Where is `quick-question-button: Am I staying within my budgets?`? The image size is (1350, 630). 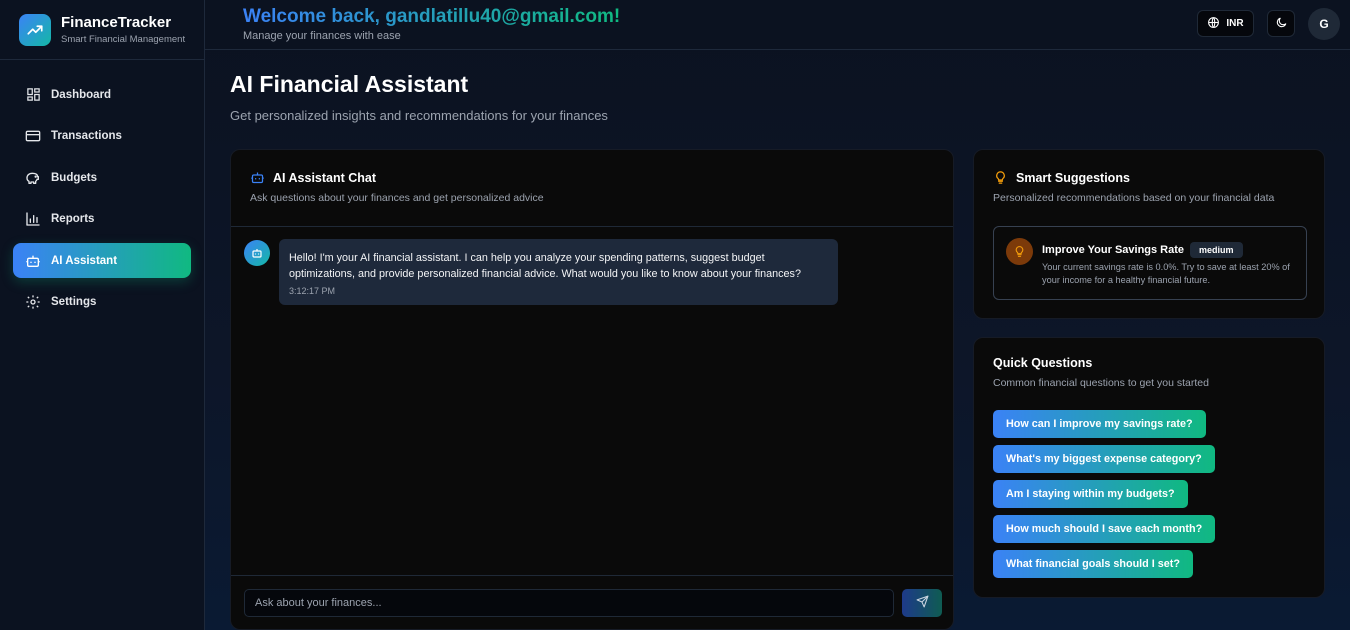
quick-question-button: Am I staying within my budgets? is located at coordinates (1090, 494).